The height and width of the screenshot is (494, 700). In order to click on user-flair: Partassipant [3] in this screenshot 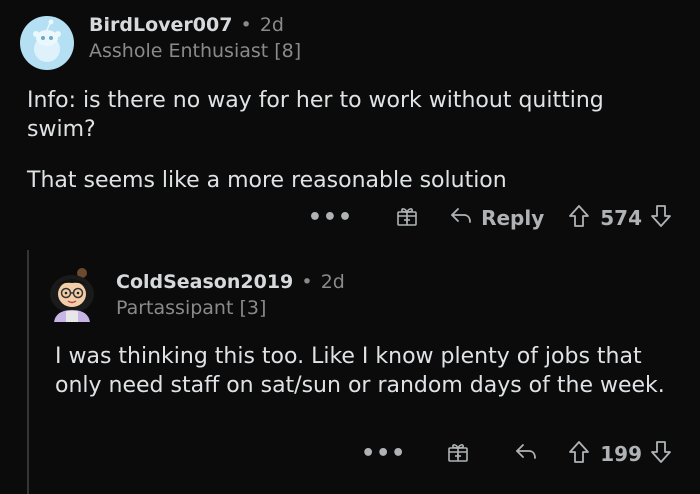, I will do `click(191, 308)`.